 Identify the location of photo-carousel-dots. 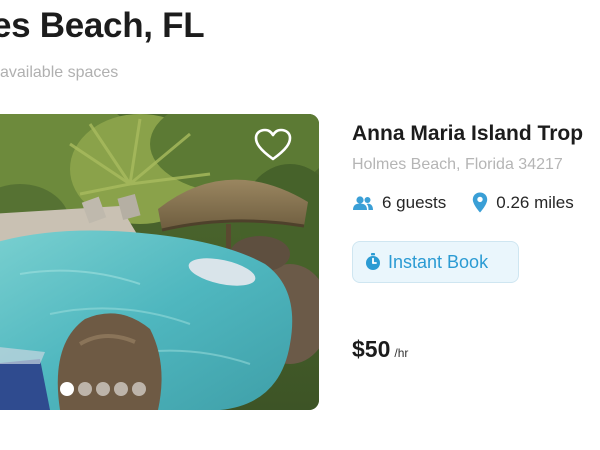
(103, 389).